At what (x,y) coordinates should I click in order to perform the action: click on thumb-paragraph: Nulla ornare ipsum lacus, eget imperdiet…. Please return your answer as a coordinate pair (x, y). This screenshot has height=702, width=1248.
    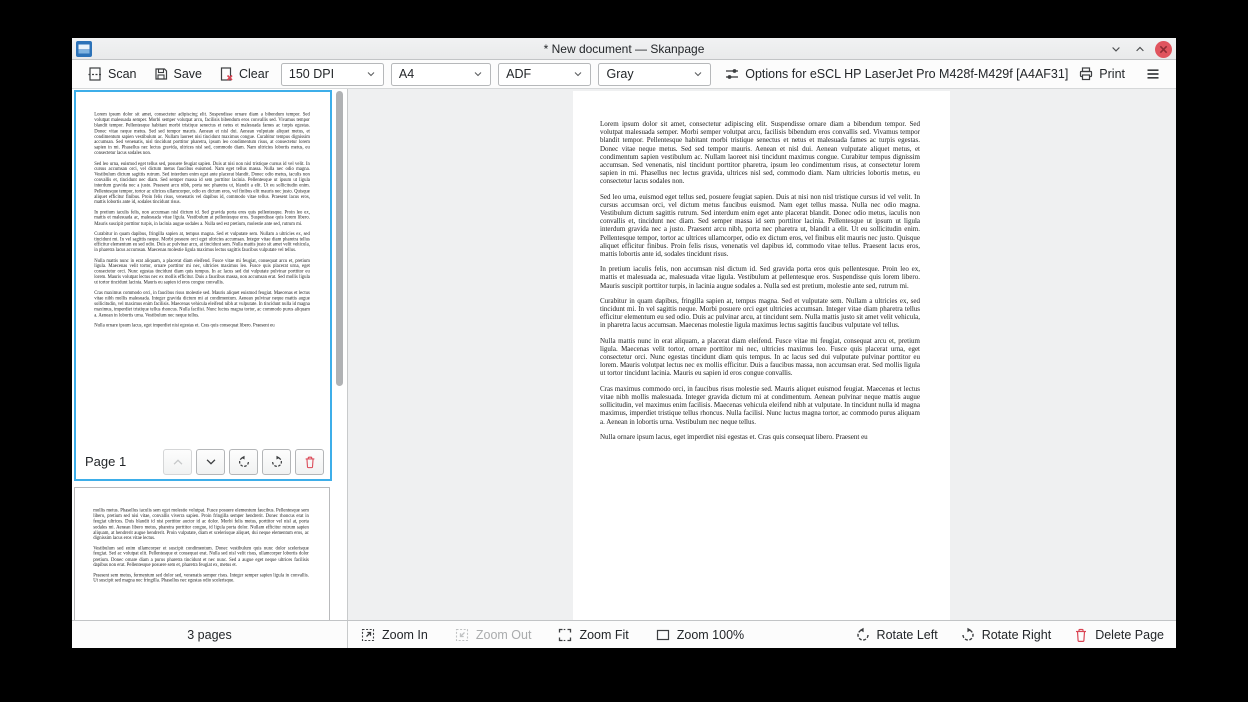
    Looking at the image, I should click on (184, 325).